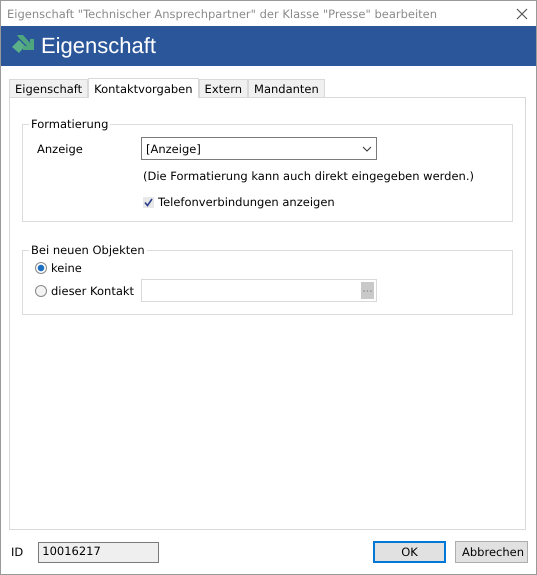 Image resolution: width=537 pixels, height=575 pixels. I want to click on checkbox, so click(148, 202).